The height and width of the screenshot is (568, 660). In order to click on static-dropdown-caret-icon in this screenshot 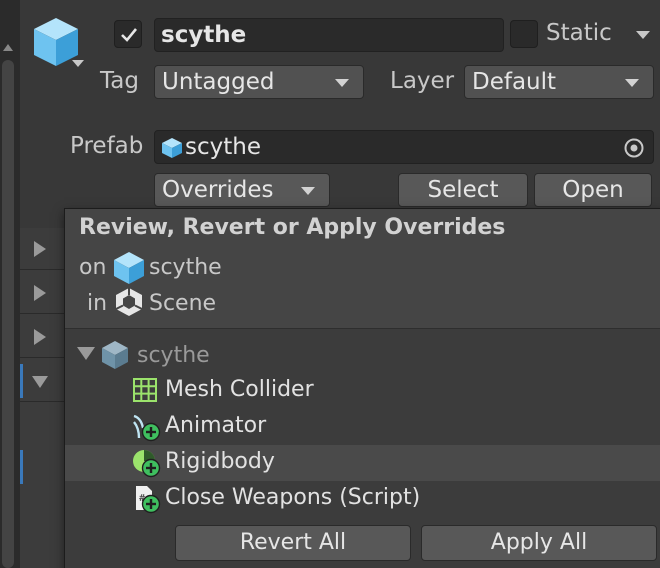, I will do `click(643, 35)`.